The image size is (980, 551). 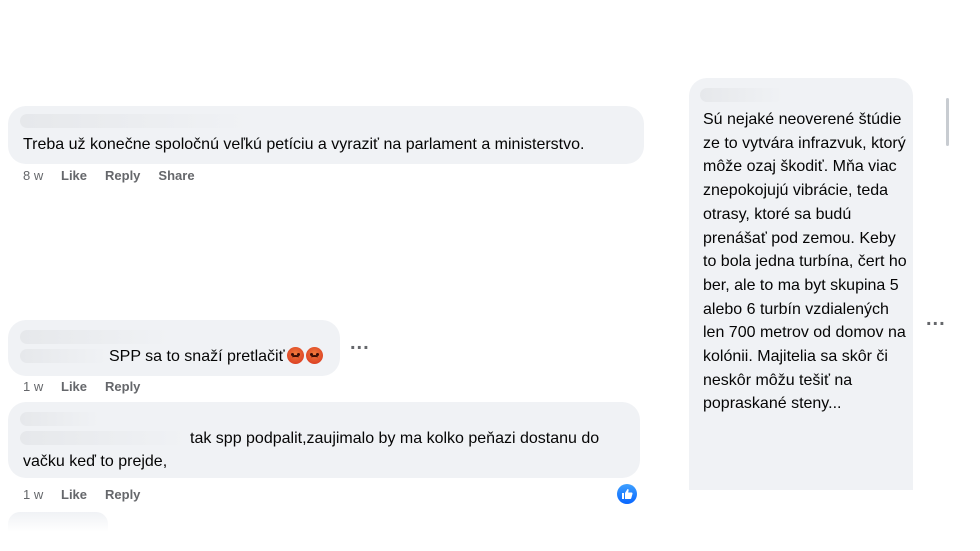 What do you see at coordinates (947, 122) in the screenshot?
I see `scrollbar` at bounding box center [947, 122].